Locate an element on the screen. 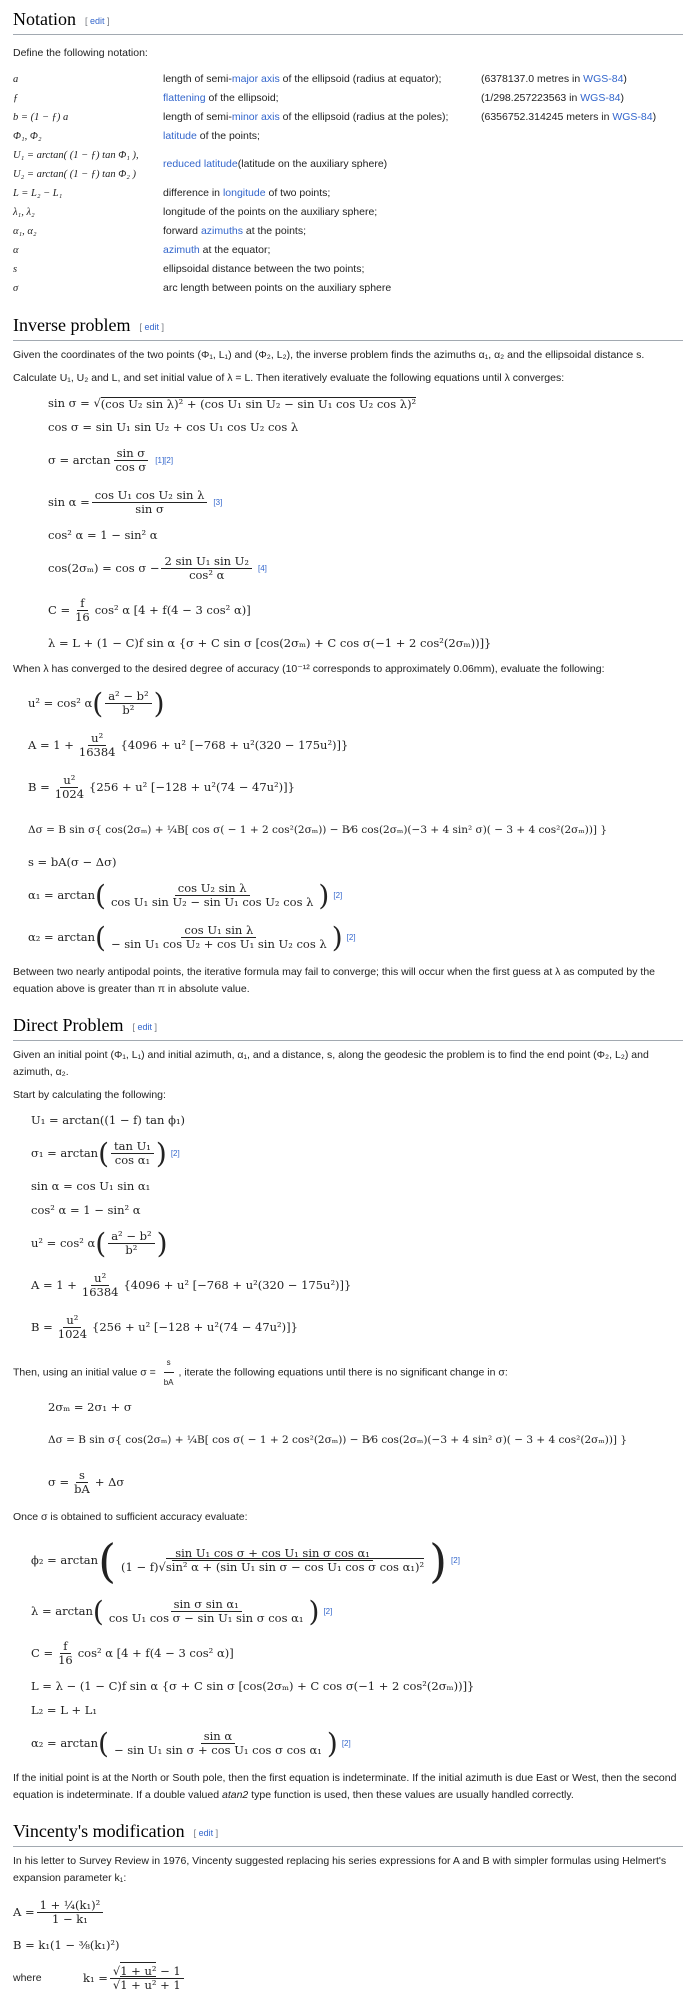  edit-link-vincenty: edit is located at coordinates (206, 1833).